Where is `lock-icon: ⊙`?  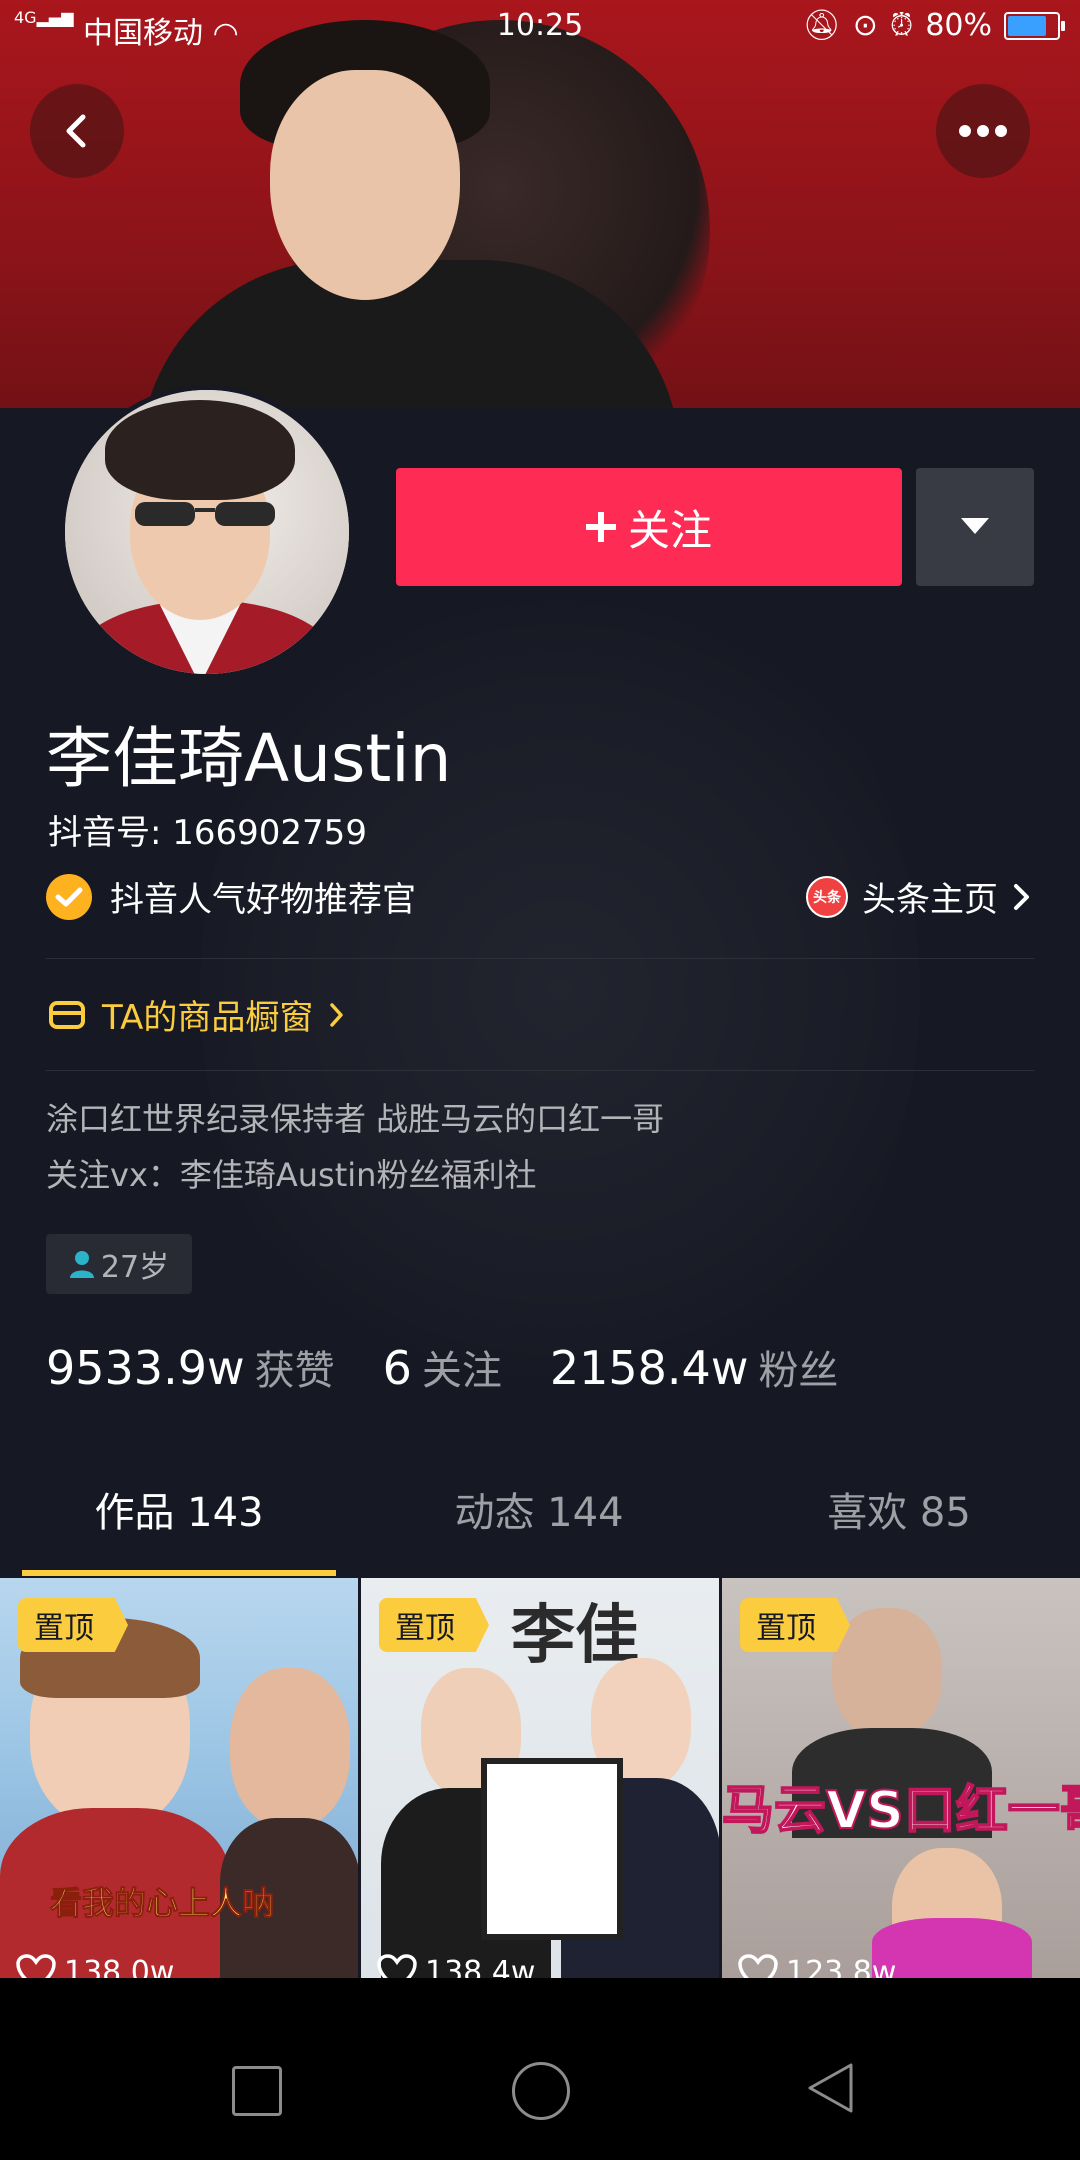 lock-icon: ⊙ is located at coordinates (865, 25).